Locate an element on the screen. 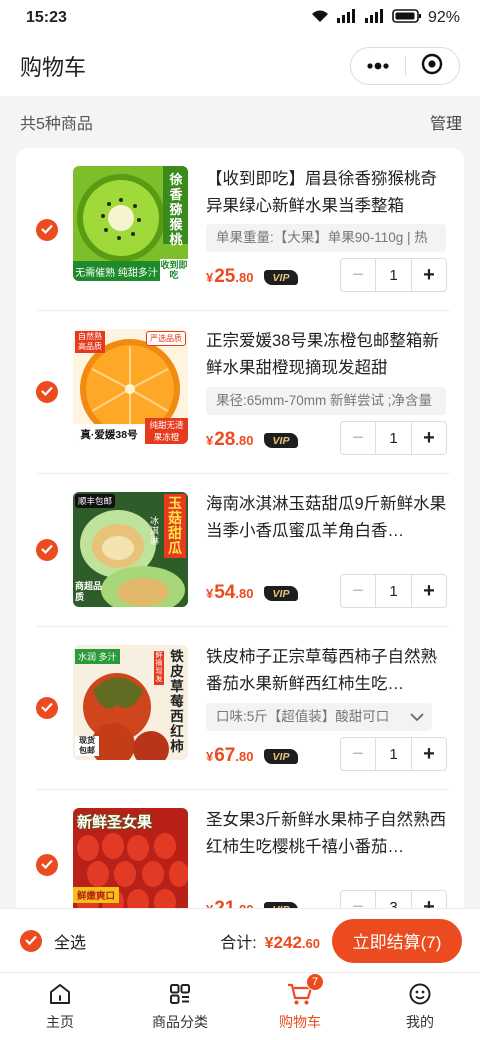 The image size is (480, 1040). tab-category: 商品分类 is located at coordinates (180, 1006).